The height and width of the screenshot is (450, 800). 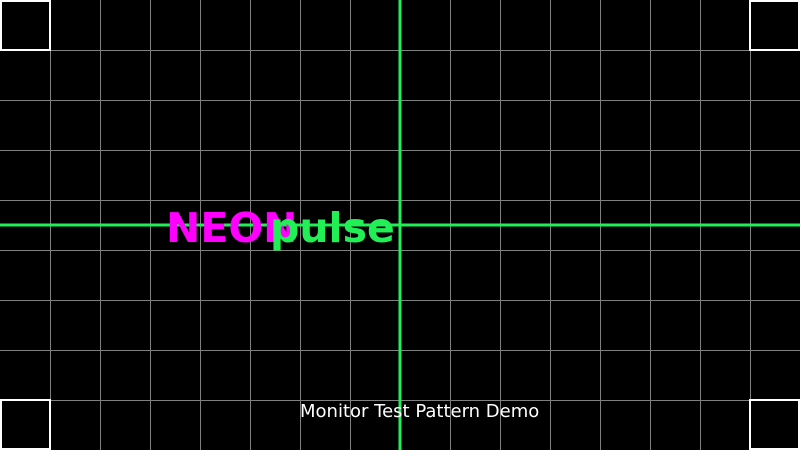 What do you see at coordinates (25, 25) in the screenshot?
I see `corner-box-top-left` at bounding box center [25, 25].